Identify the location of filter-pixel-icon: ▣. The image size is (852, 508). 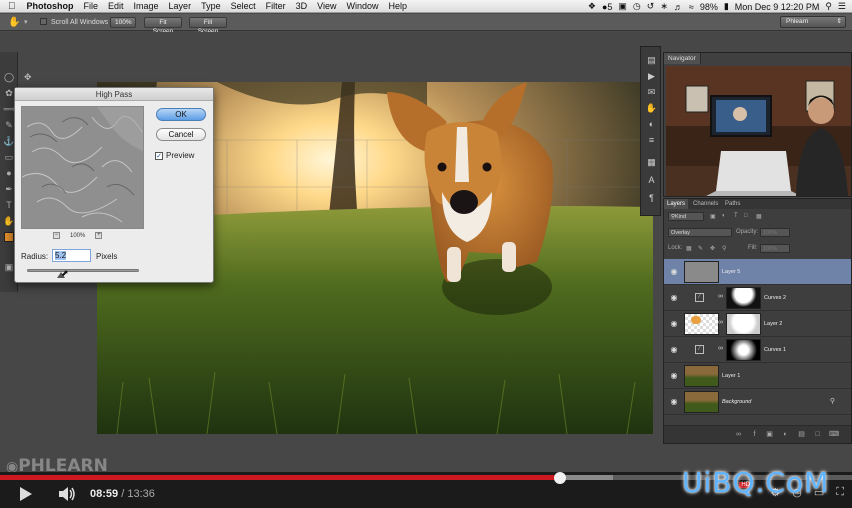
(713, 216).